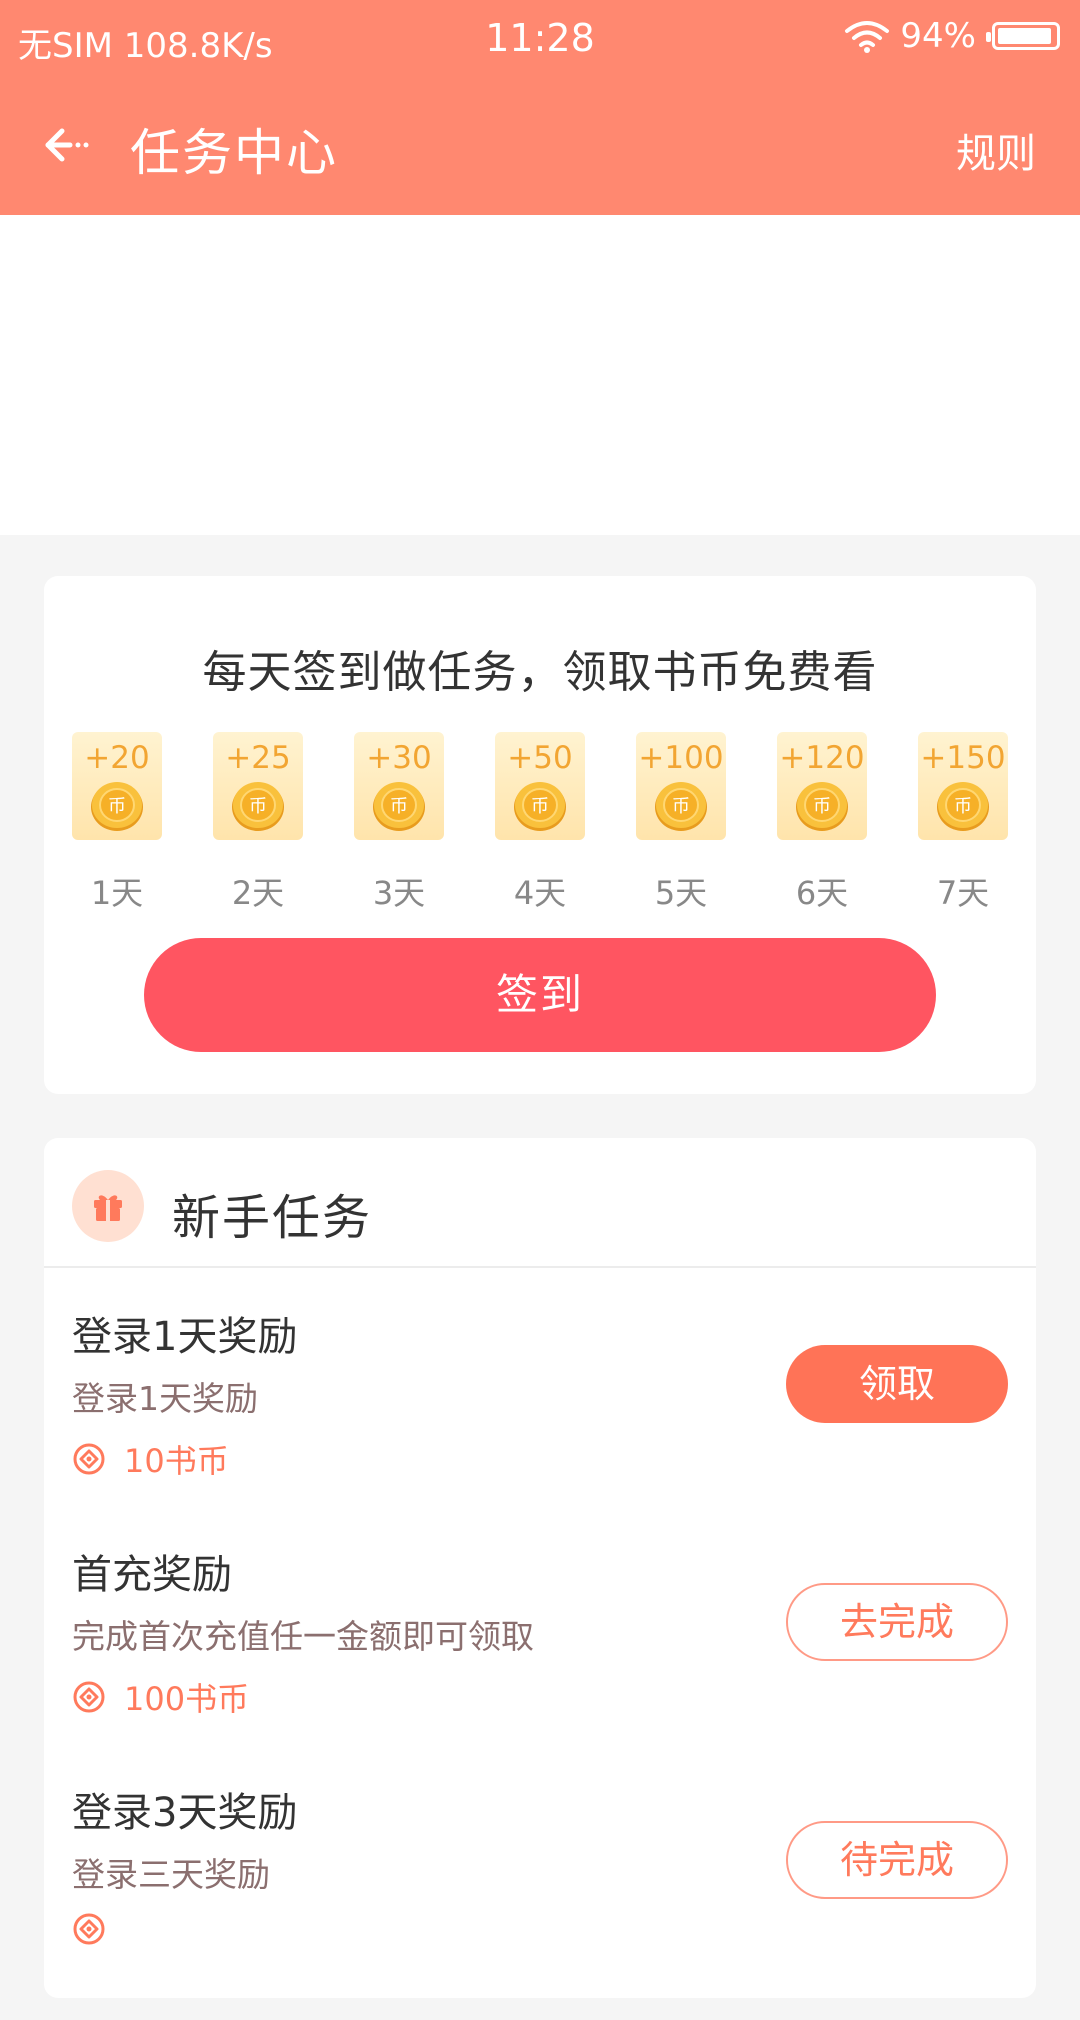 The height and width of the screenshot is (2020, 1080). Describe the element at coordinates (272, 1218) in the screenshot. I see `task-section-title: 新手任务` at that location.